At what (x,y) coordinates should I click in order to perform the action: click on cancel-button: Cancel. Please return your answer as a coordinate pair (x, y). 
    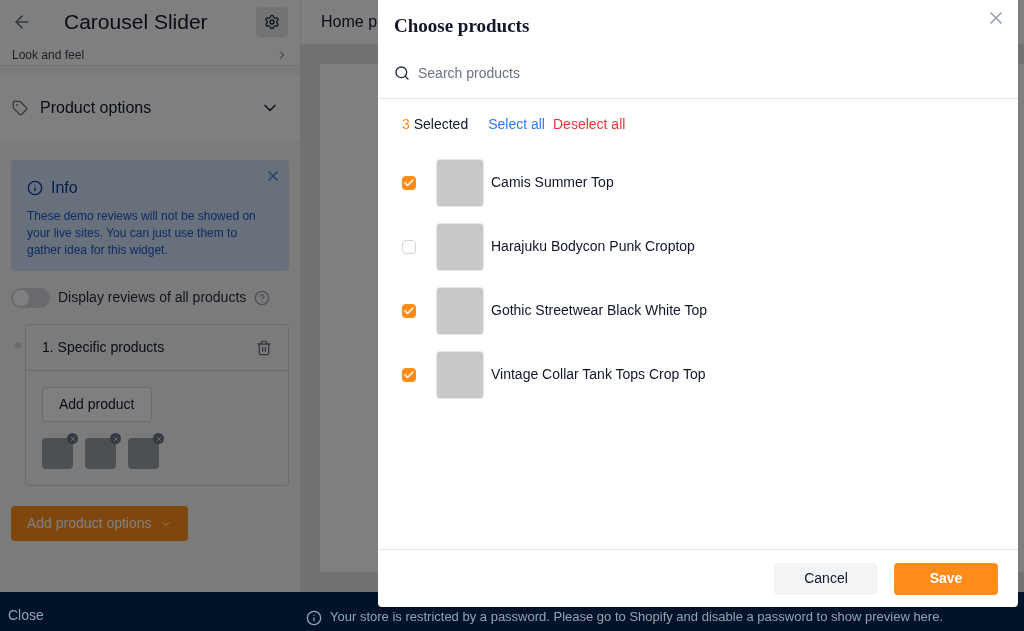
    Looking at the image, I should click on (826, 578).